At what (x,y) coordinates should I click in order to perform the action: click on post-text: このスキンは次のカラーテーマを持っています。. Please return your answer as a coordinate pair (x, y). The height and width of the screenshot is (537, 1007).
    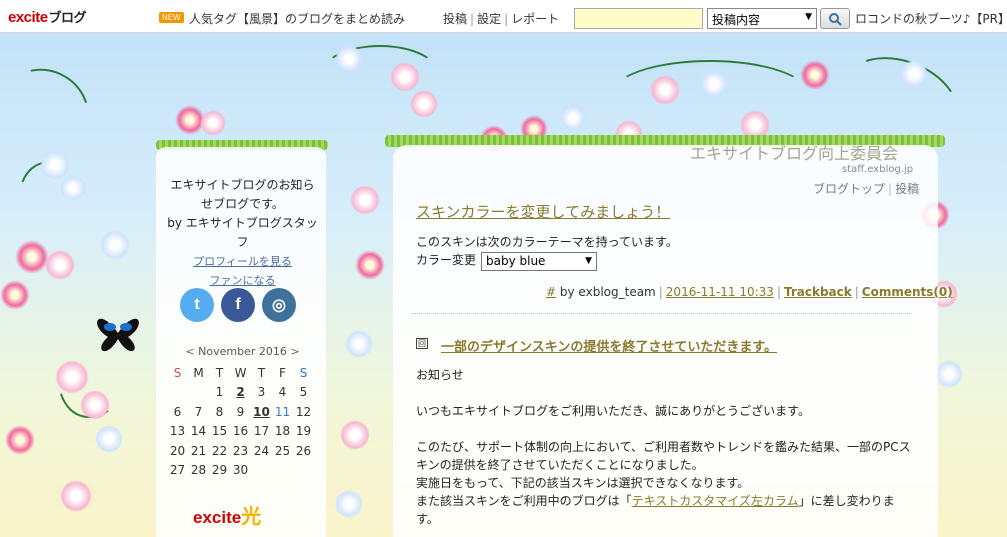
    Looking at the image, I should click on (547, 242).